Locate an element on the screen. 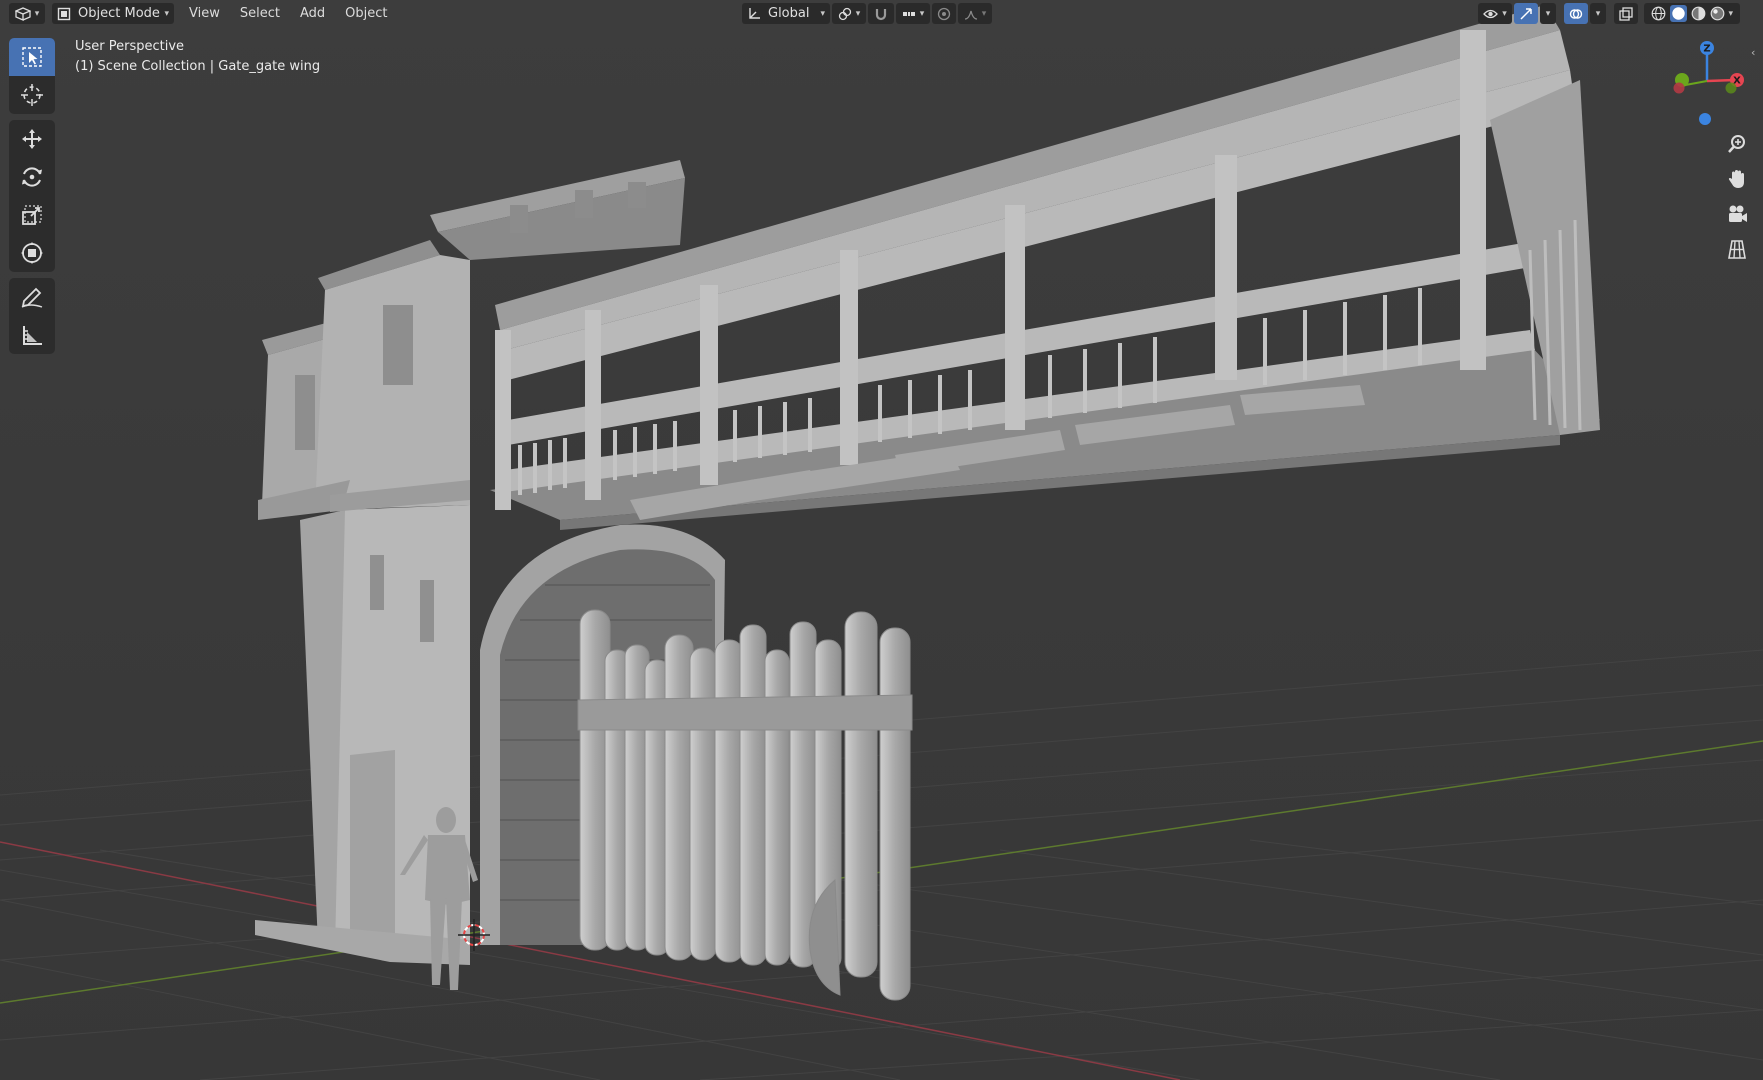 The width and height of the screenshot is (1763, 1080). magnet-icon is located at coordinates (881, 14).